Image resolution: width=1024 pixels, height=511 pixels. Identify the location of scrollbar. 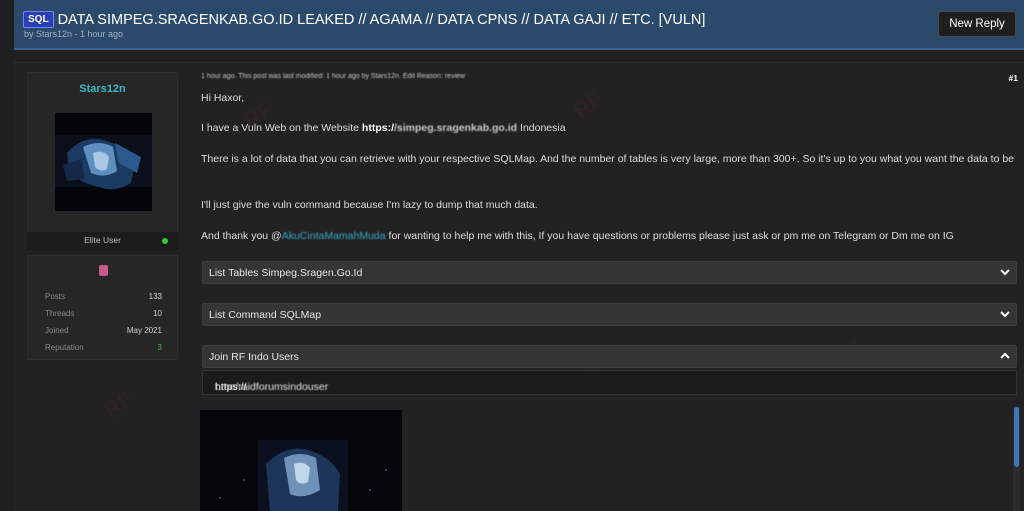
(1016, 458).